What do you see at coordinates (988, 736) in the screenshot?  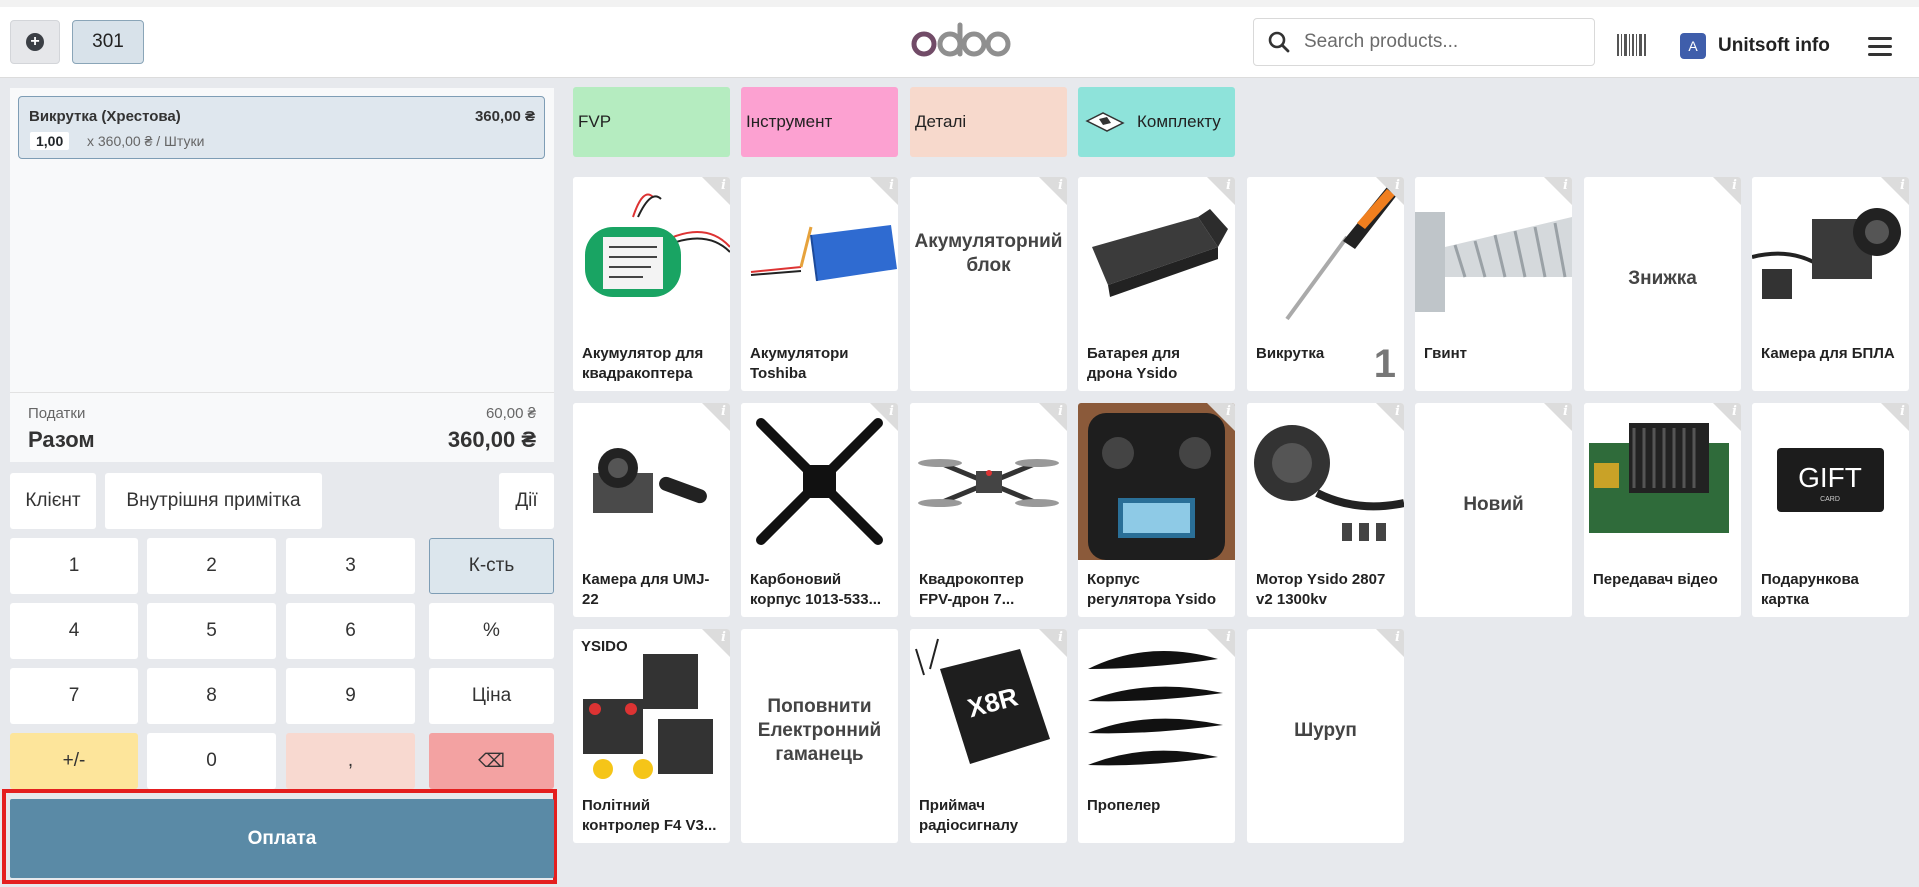 I see `product-card: X8R i Приймач радіосигналу` at bounding box center [988, 736].